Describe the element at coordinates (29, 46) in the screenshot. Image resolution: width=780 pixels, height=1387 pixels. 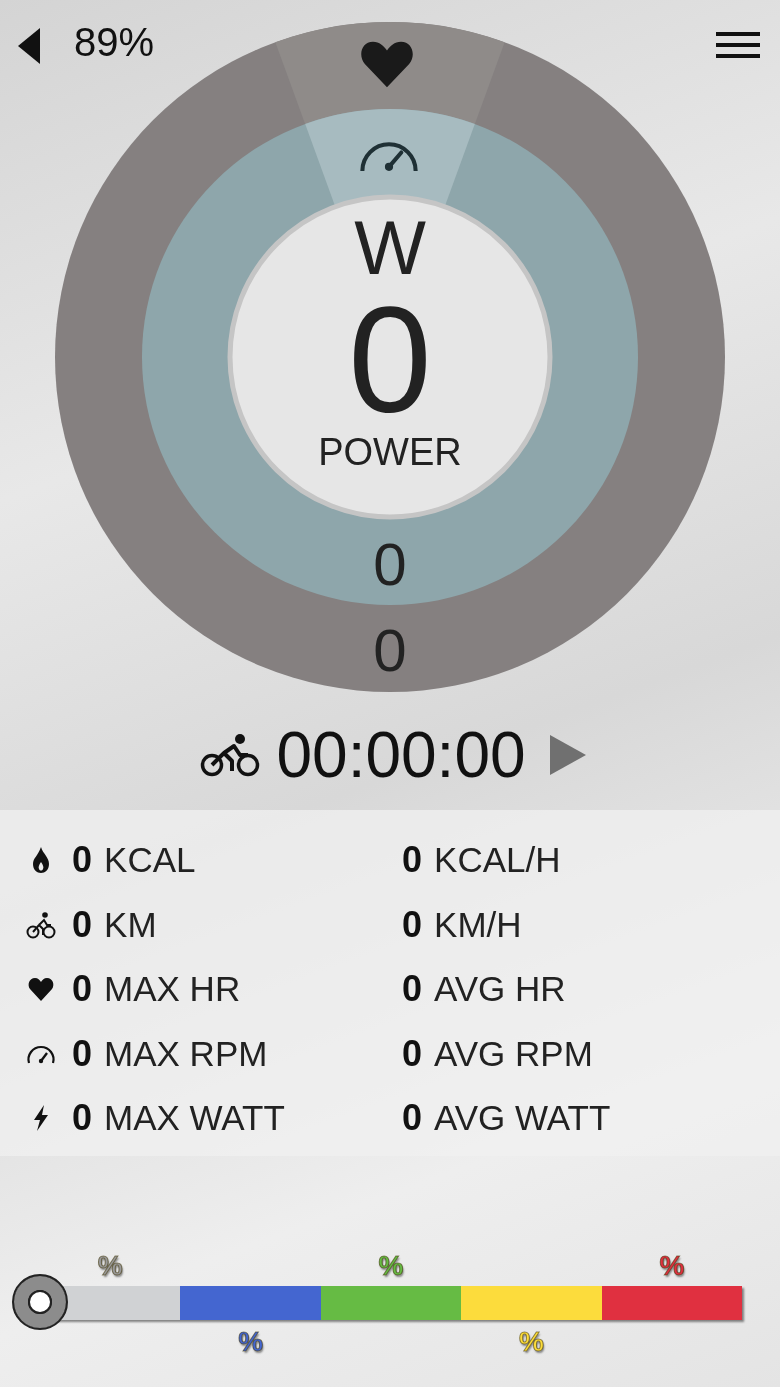
I see `back-icon` at that location.